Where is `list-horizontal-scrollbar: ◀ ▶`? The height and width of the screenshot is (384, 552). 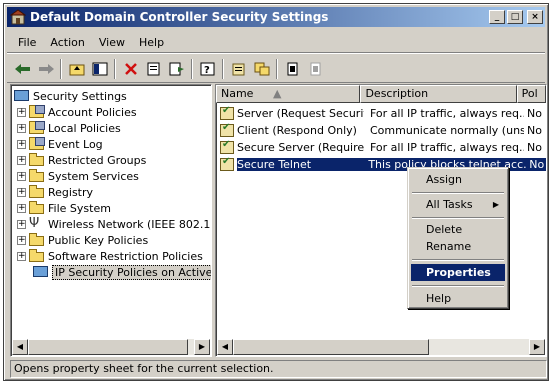 list-horizontal-scrollbar: ◀ ▶ is located at coordinates (381, 347).